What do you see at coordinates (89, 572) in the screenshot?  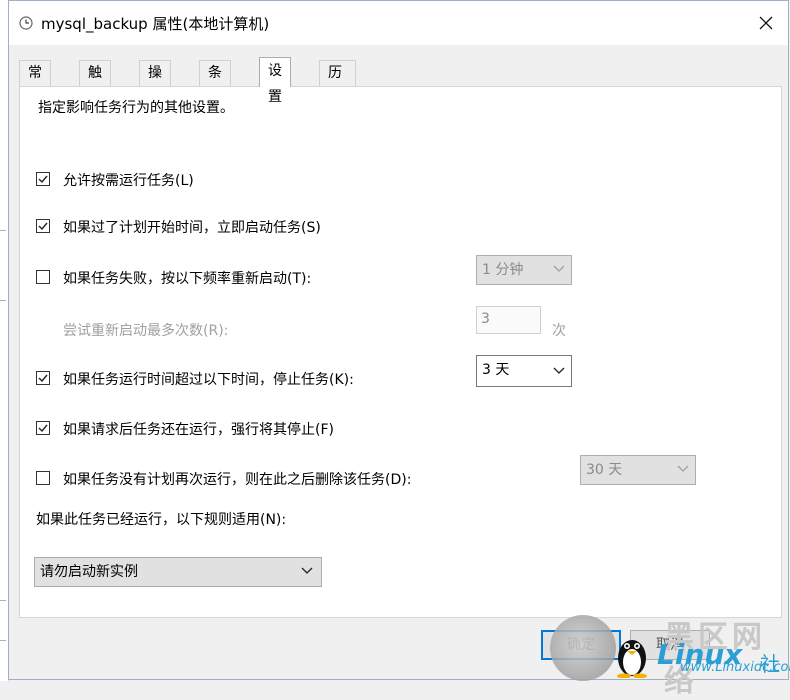 I see `running-rule-value: 请勿启动新实例` at bounding box center [89, 572].